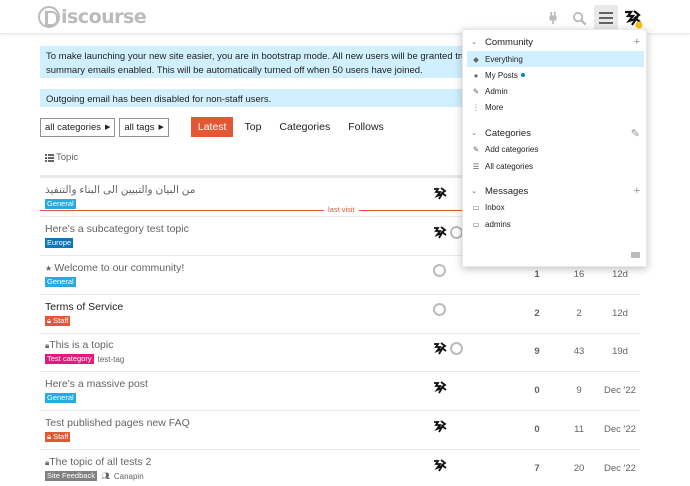 The width and height of the screenshot is (690, 486). Describe the element at coordinates (504, 59) in the screenshot. I see `menu-item-label: Everything` at that location.